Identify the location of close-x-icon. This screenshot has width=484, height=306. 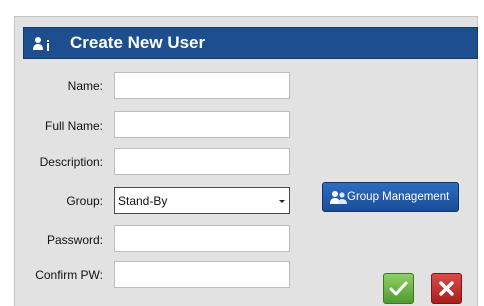
(446, 288).